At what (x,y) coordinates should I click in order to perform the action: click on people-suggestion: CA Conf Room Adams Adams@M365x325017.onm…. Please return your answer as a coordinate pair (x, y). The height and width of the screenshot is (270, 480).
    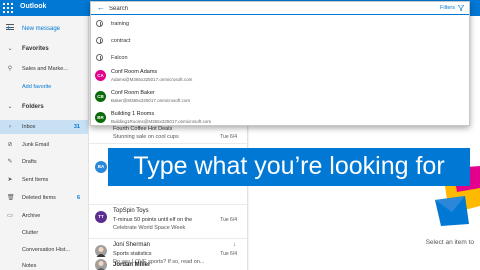
    Looking at the image, I should click on (280, 76).